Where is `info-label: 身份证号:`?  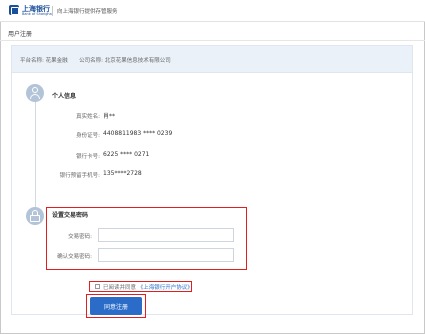
info-label: 身份证号: is located at coordinates (88, 136).